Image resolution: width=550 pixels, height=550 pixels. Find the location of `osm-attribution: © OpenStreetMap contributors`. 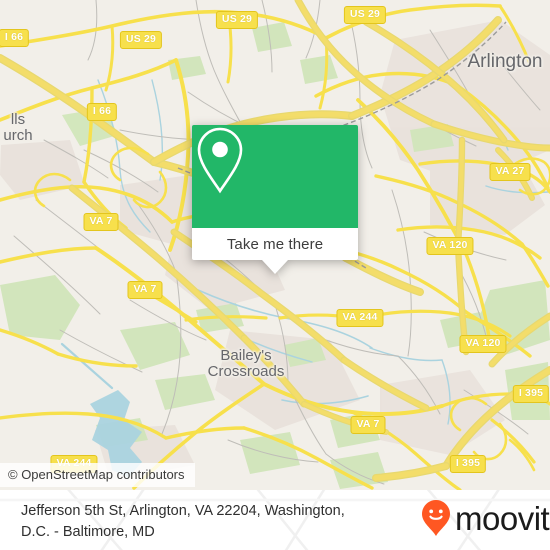

osm-attribution: © OpenStreetMap contributors is located at coordinates (97, 475).